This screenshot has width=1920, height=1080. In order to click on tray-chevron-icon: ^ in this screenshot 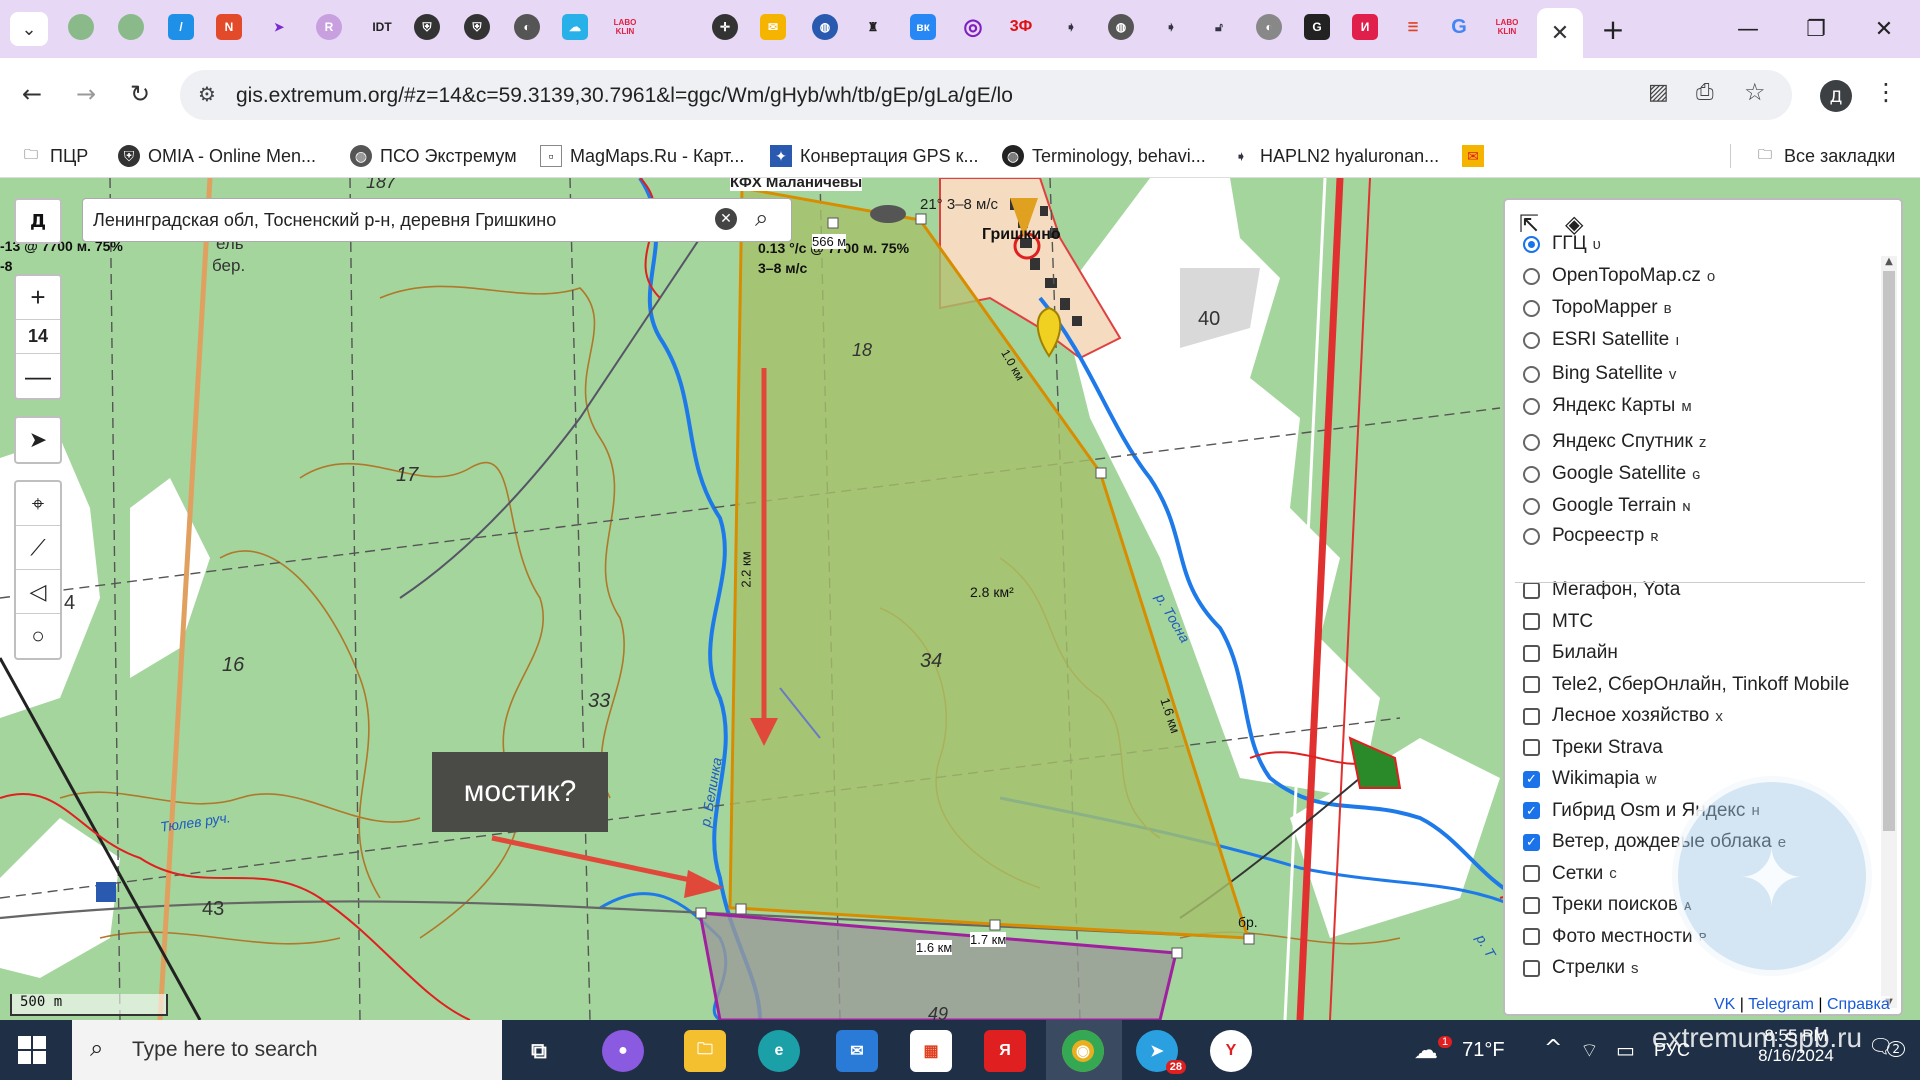, I will do `click(1553, 1048)`.